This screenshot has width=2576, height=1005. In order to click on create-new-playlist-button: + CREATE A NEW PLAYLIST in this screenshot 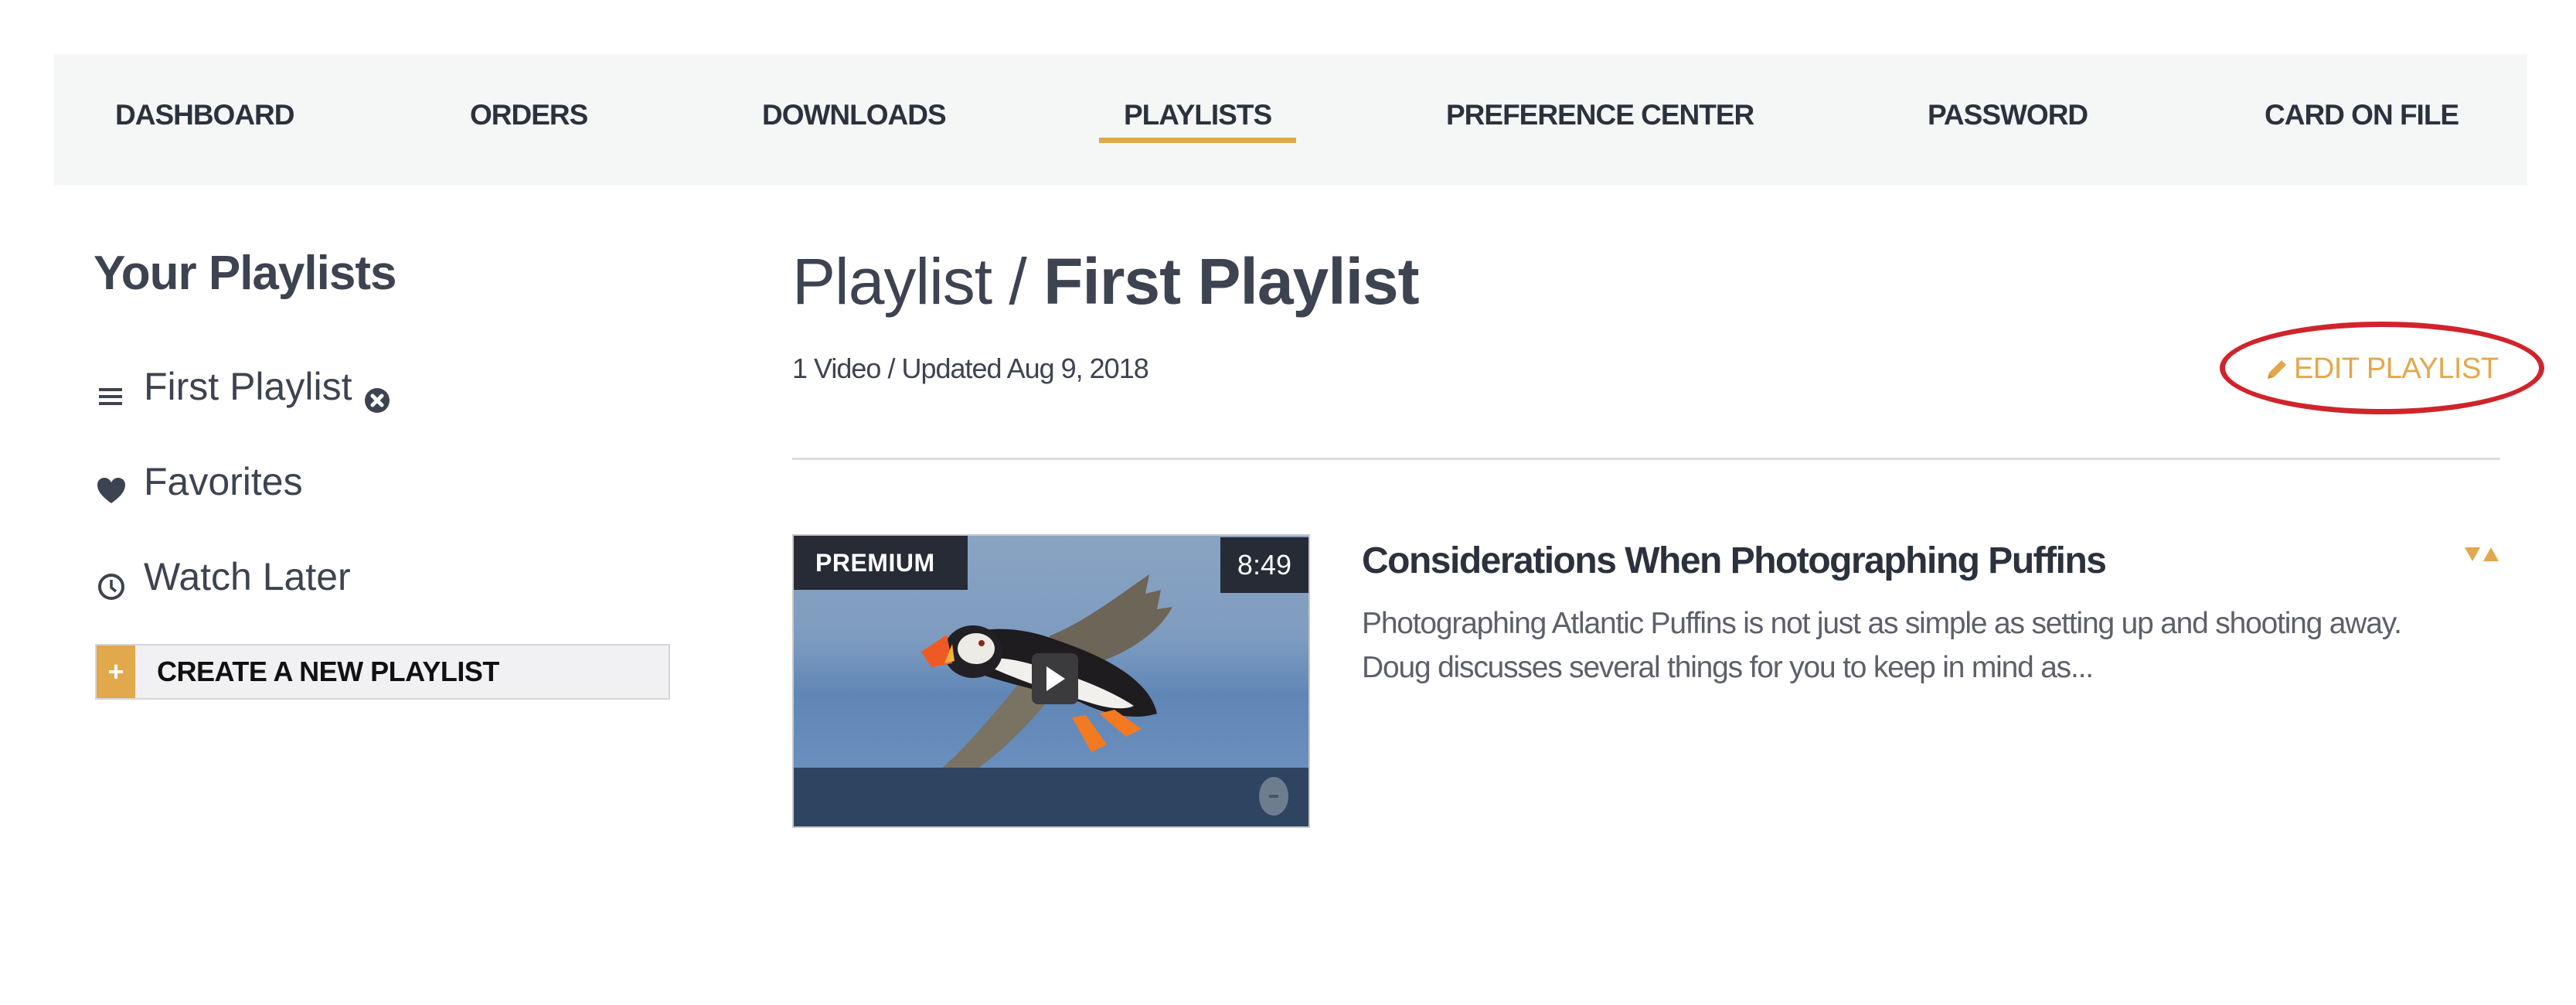, I will do `click(382, 672)`.